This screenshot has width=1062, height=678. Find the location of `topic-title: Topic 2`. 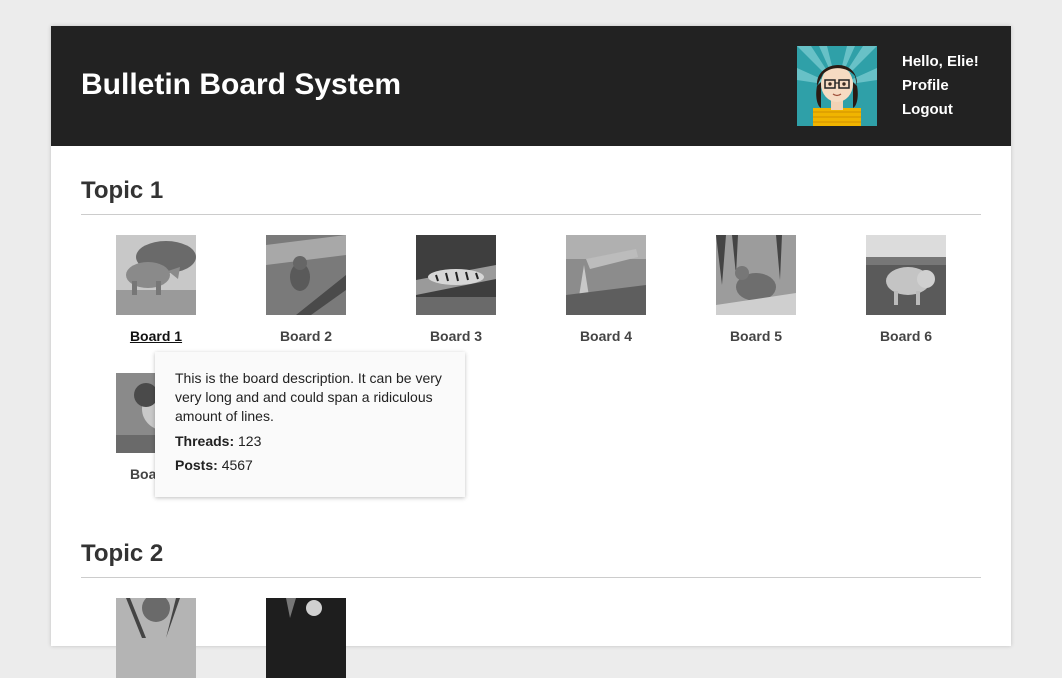

topic-title: Topic 2 is located at coordinates (531, 558).